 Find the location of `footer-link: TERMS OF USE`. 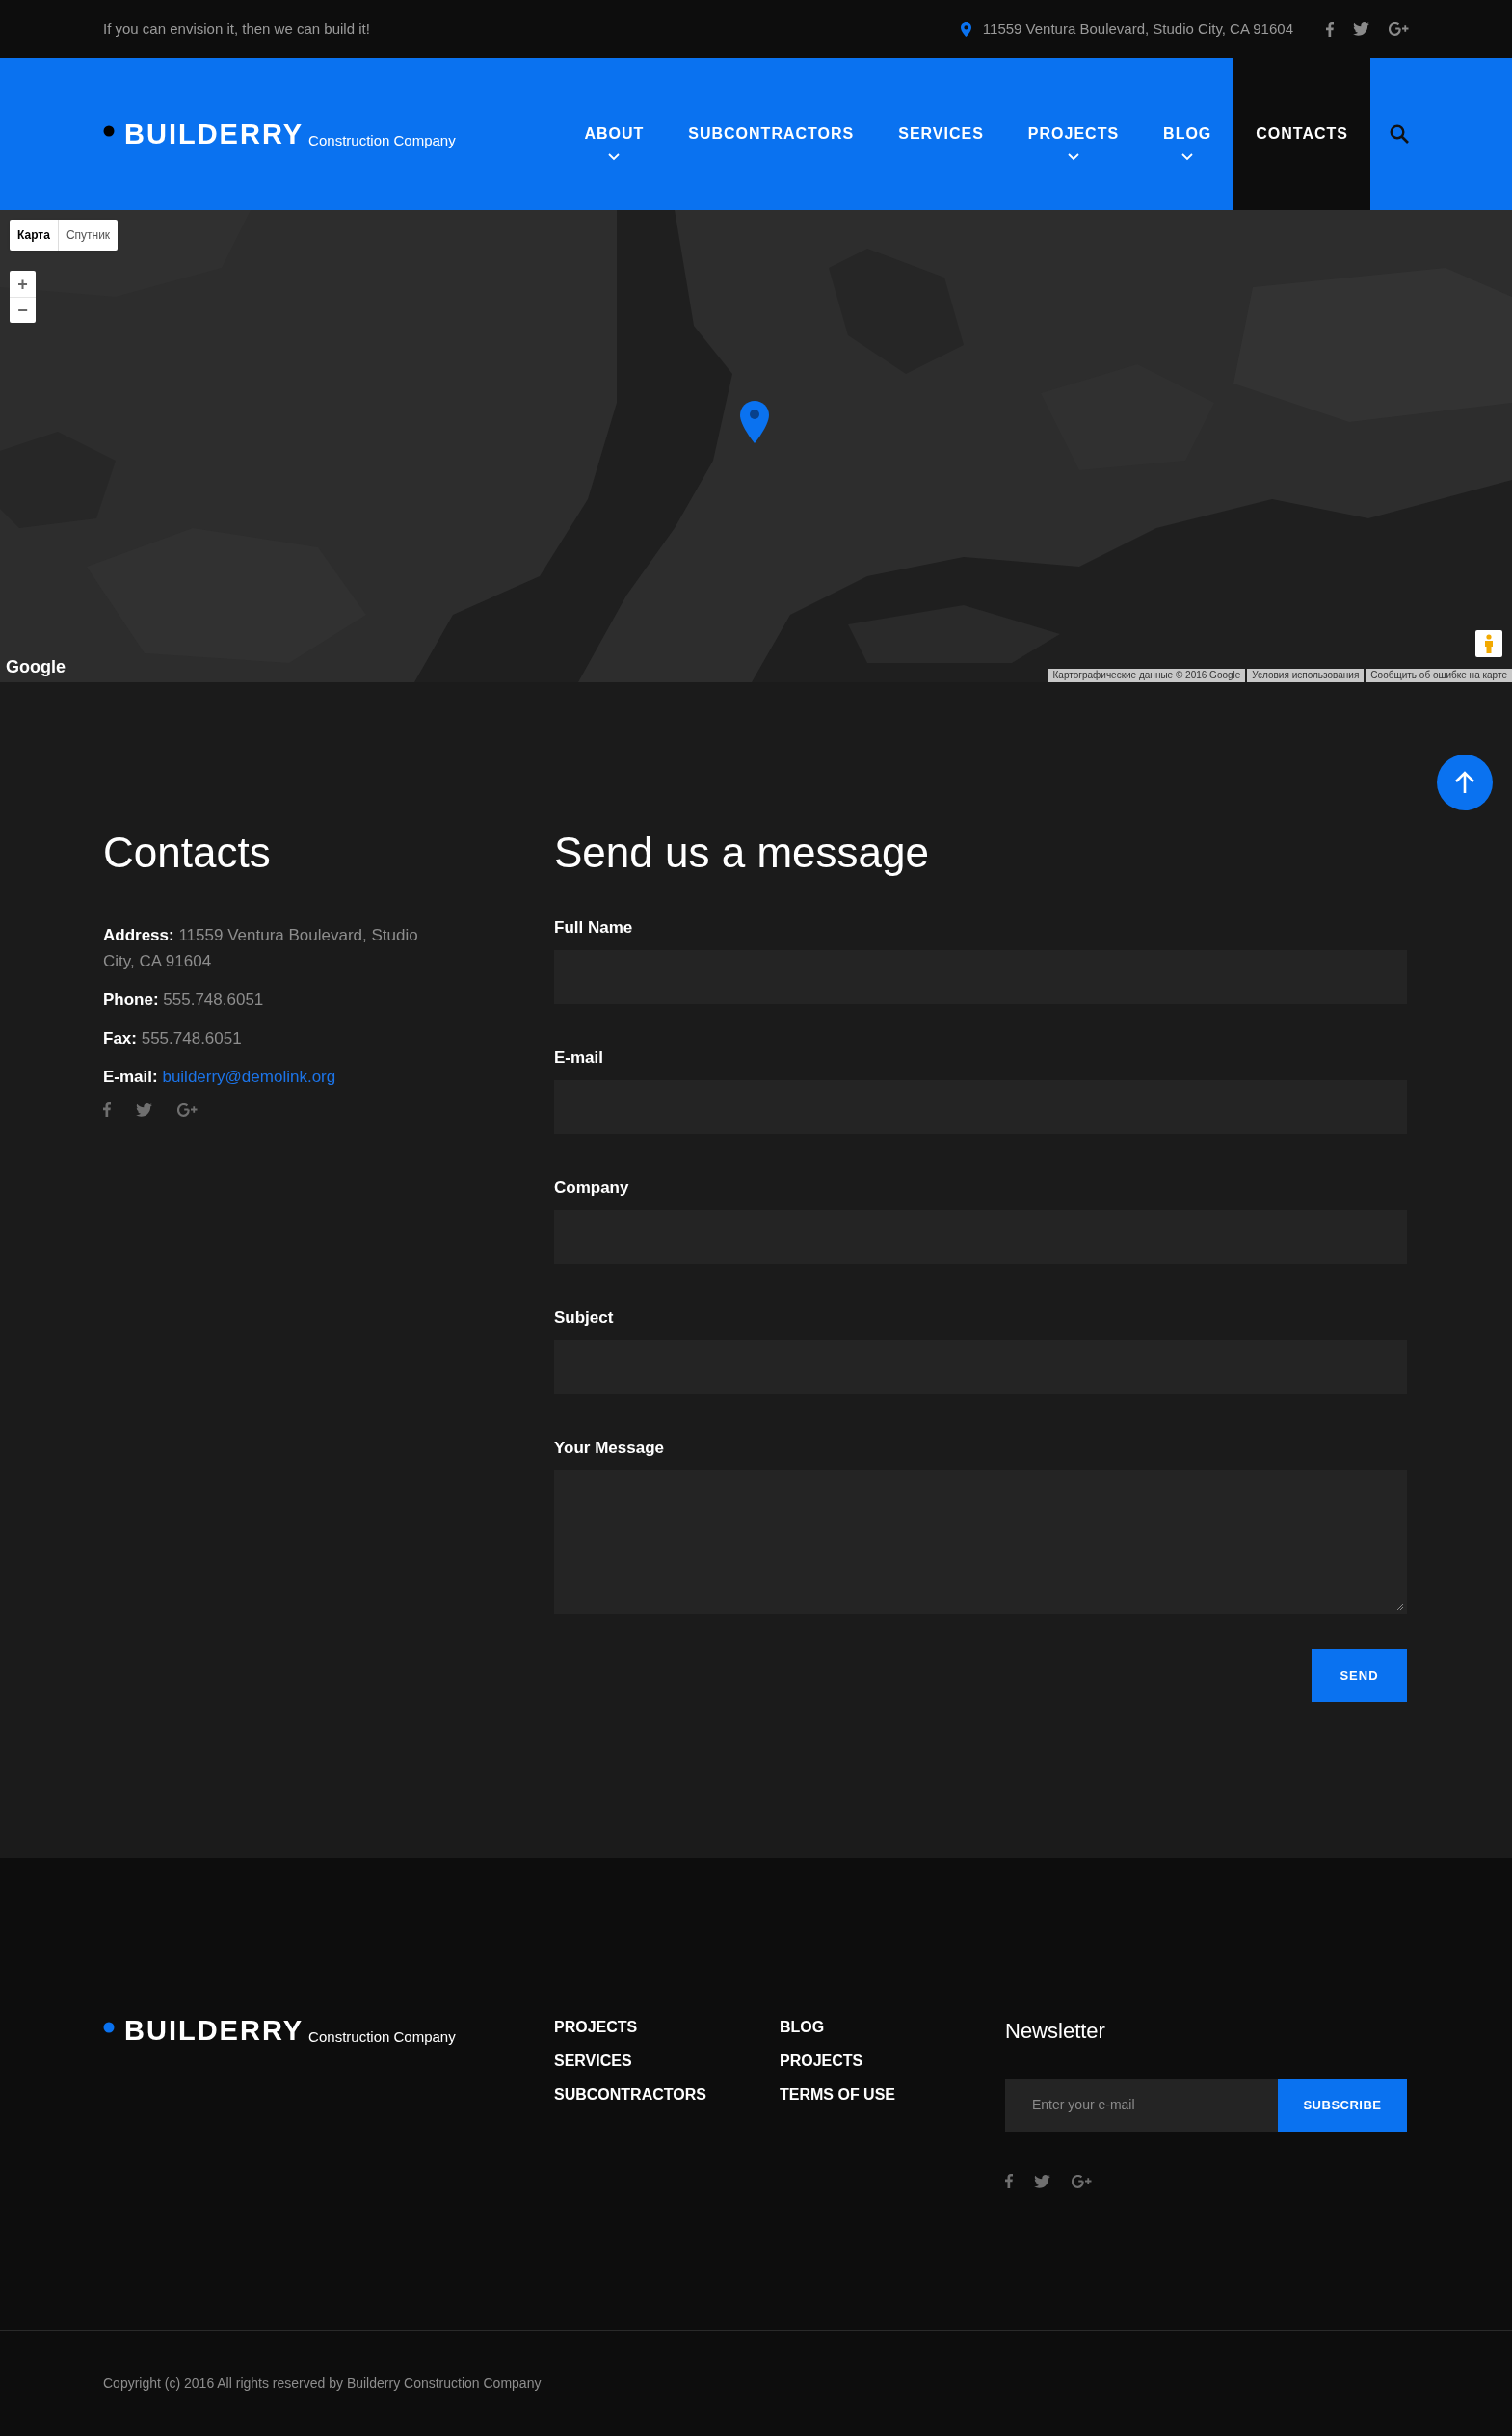

footer-link: TERMS OF USE is located at coordinates (838, 2095).